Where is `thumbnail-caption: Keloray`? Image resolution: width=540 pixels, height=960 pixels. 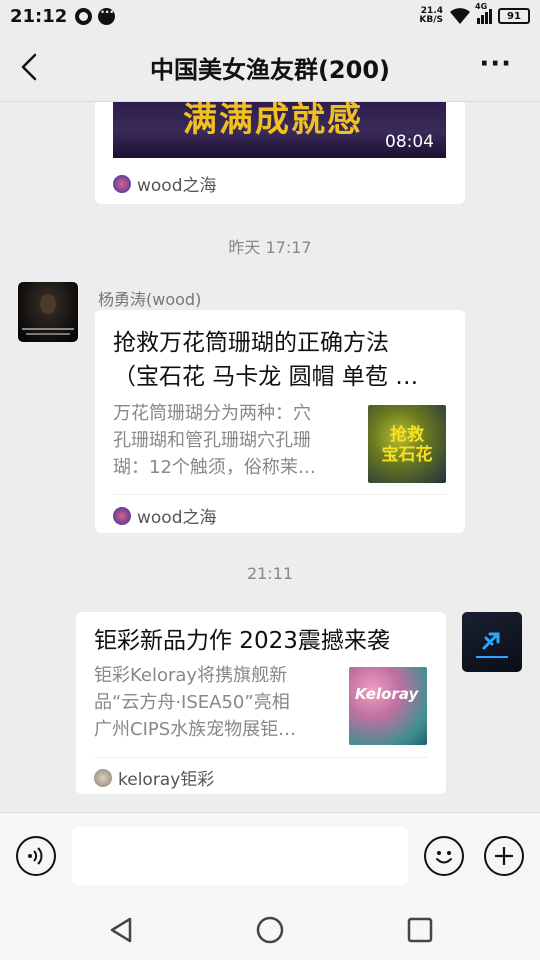
thumbnail-caption: Keloray is located at coordinates (387, 694).